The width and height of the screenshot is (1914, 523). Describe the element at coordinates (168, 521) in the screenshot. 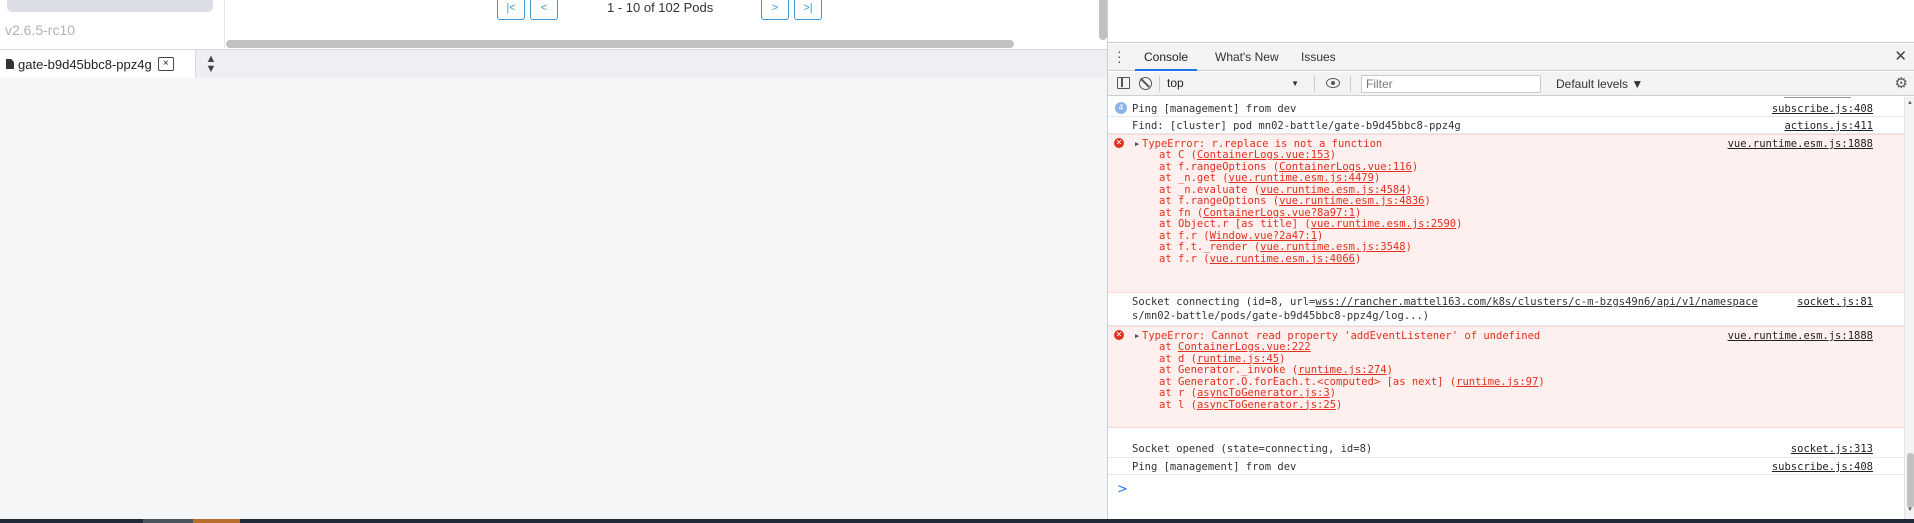

I see `taskbar-item` at that location.